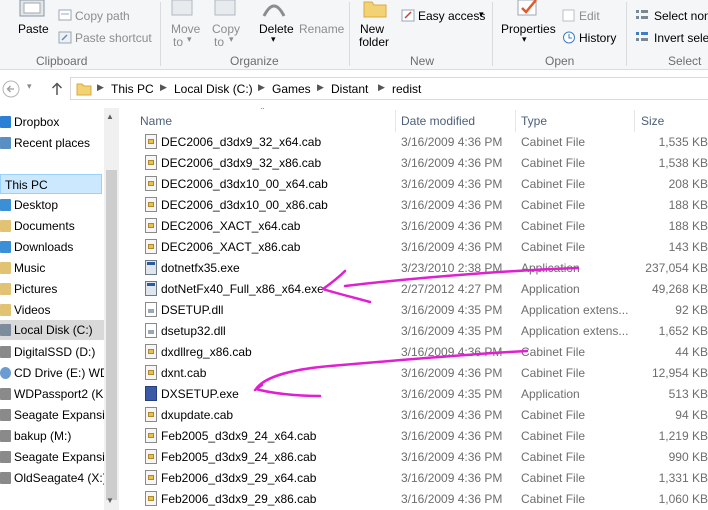  What do you see at coordinates (52, 205) in the screenshot?
I see `nav-item: Desktop` at bounding box center [52, 205].